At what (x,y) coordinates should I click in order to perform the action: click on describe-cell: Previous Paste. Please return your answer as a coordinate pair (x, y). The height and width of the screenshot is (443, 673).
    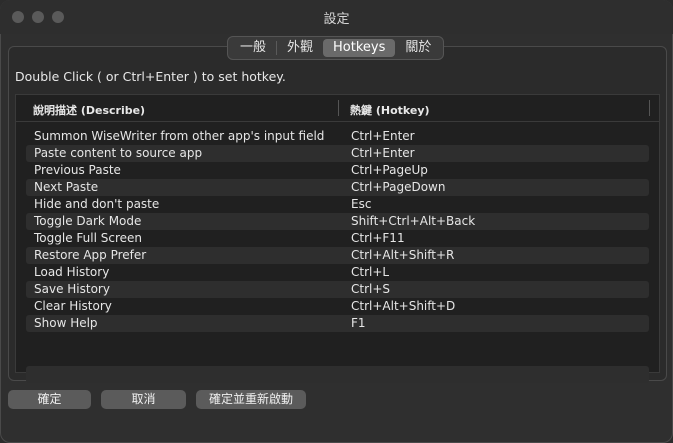
    Looking at the image, I should click on (77, 170).